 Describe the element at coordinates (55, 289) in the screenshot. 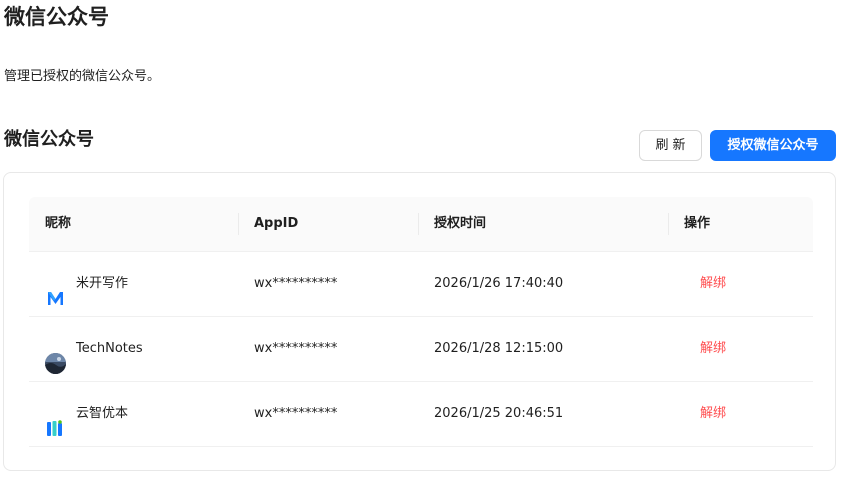

I see `m-logo-icon` at that location.